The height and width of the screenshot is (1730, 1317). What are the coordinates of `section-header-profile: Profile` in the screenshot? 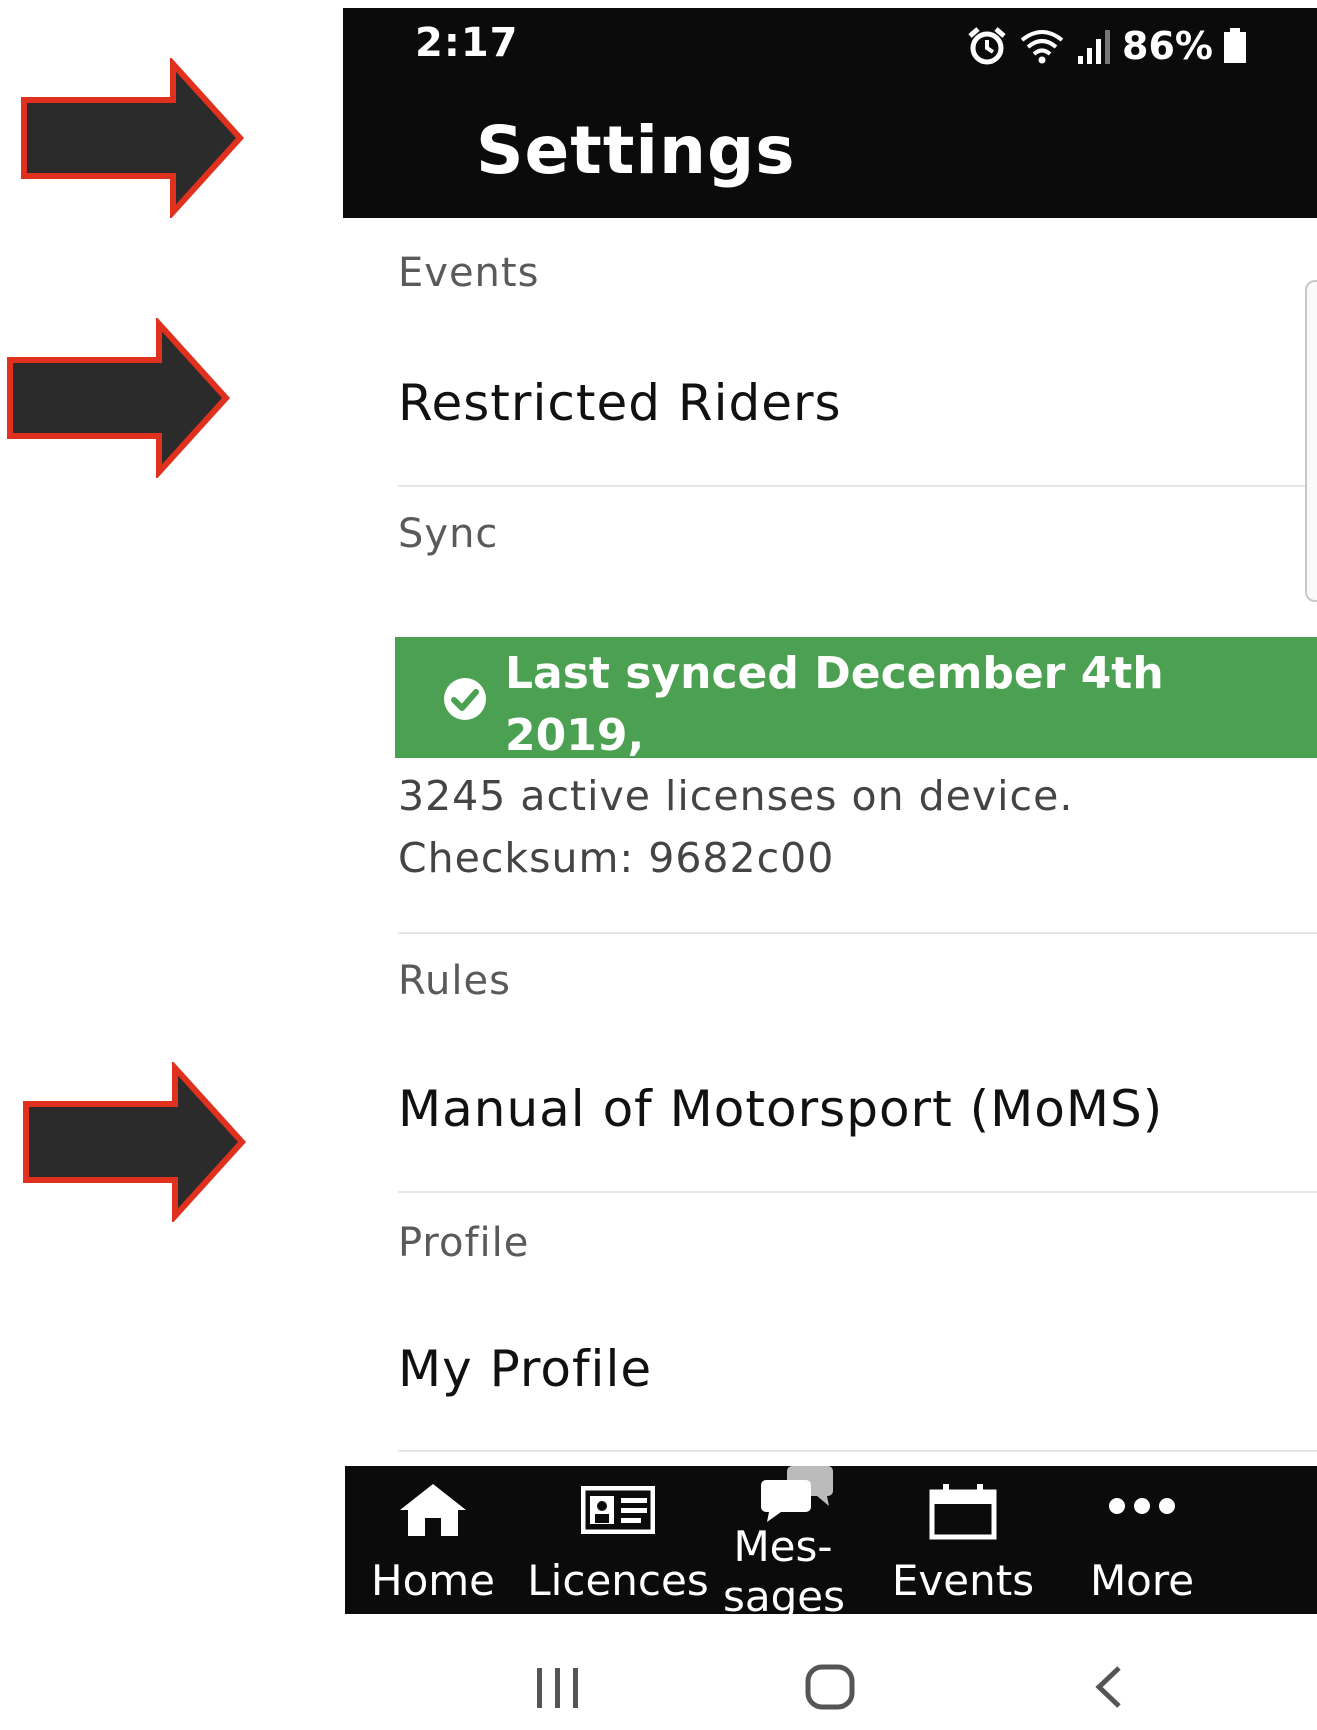 It's located at (464, 1243).